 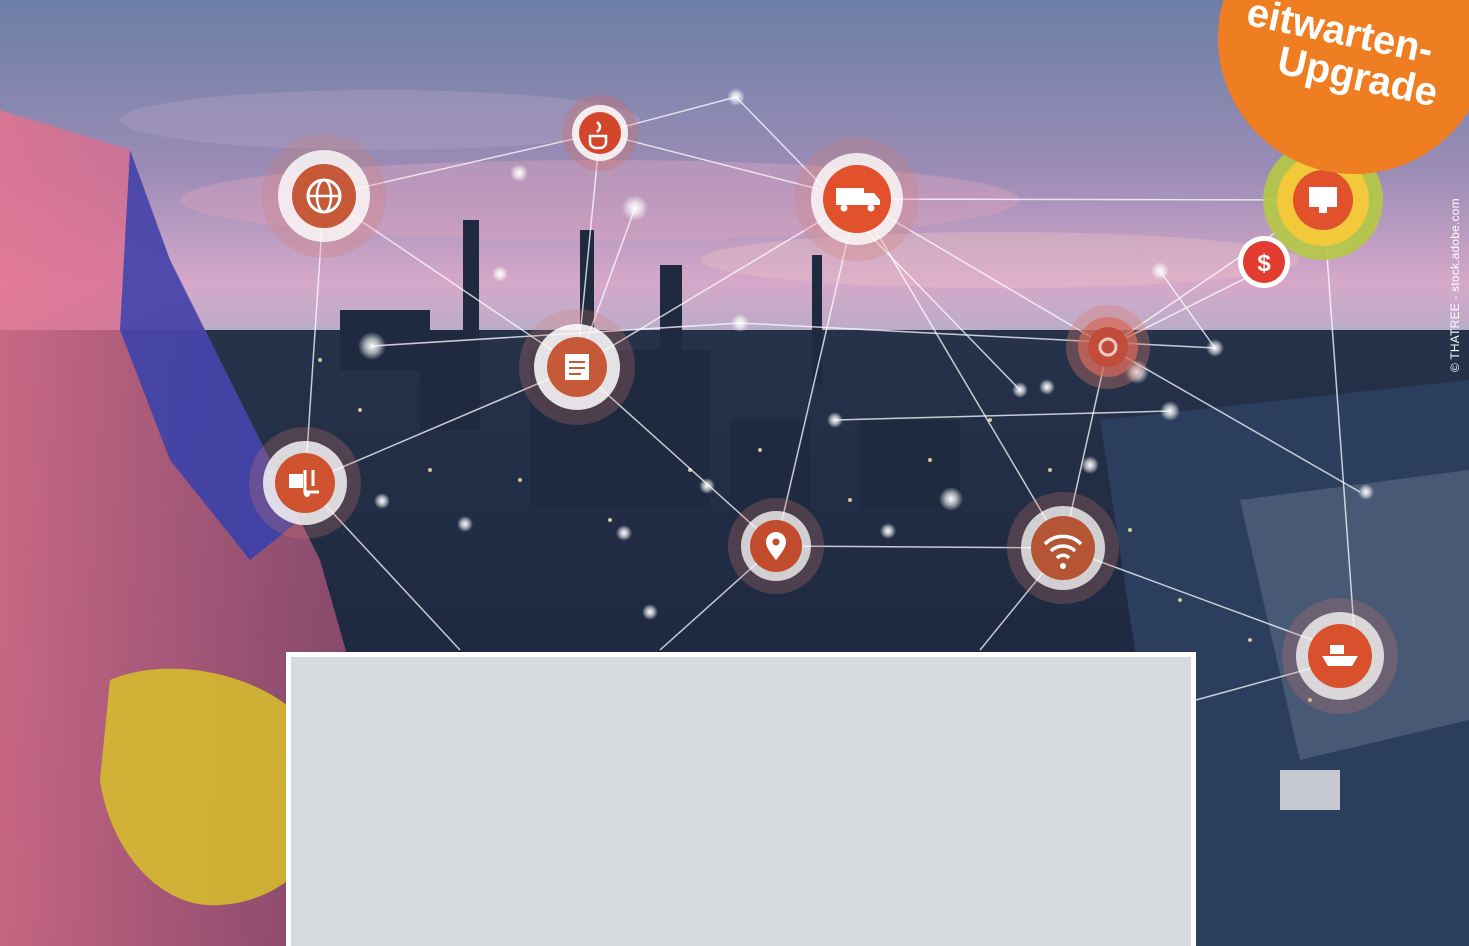 What do you see at coordinates (776, 546) in the screenshot?
I see `location-pin-icon` at bounding box center [776, 546].